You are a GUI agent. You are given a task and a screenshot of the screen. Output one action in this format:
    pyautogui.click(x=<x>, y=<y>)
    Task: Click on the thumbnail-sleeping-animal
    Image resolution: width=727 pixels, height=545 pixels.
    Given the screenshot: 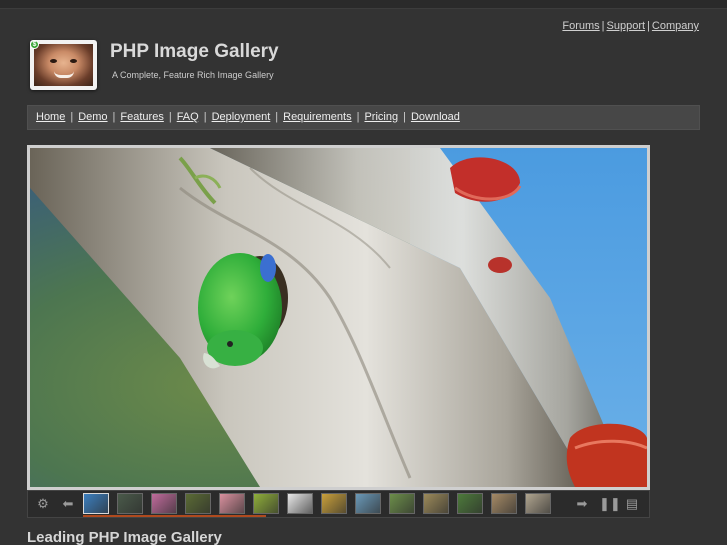 What is the action you would take?
    pyautogui.click(x=130, y=503)
    